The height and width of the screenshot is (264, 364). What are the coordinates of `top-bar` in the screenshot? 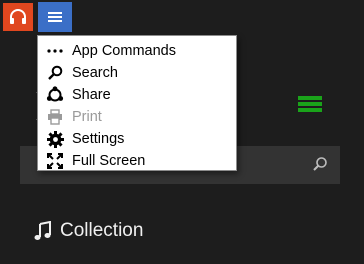 It's located at (182, 17).